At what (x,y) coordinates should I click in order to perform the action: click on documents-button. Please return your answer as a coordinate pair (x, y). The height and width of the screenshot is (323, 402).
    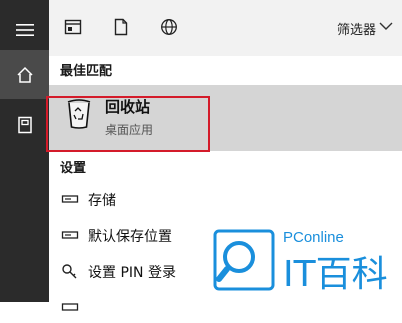
    Looking at the image, I should click on (24, 124).